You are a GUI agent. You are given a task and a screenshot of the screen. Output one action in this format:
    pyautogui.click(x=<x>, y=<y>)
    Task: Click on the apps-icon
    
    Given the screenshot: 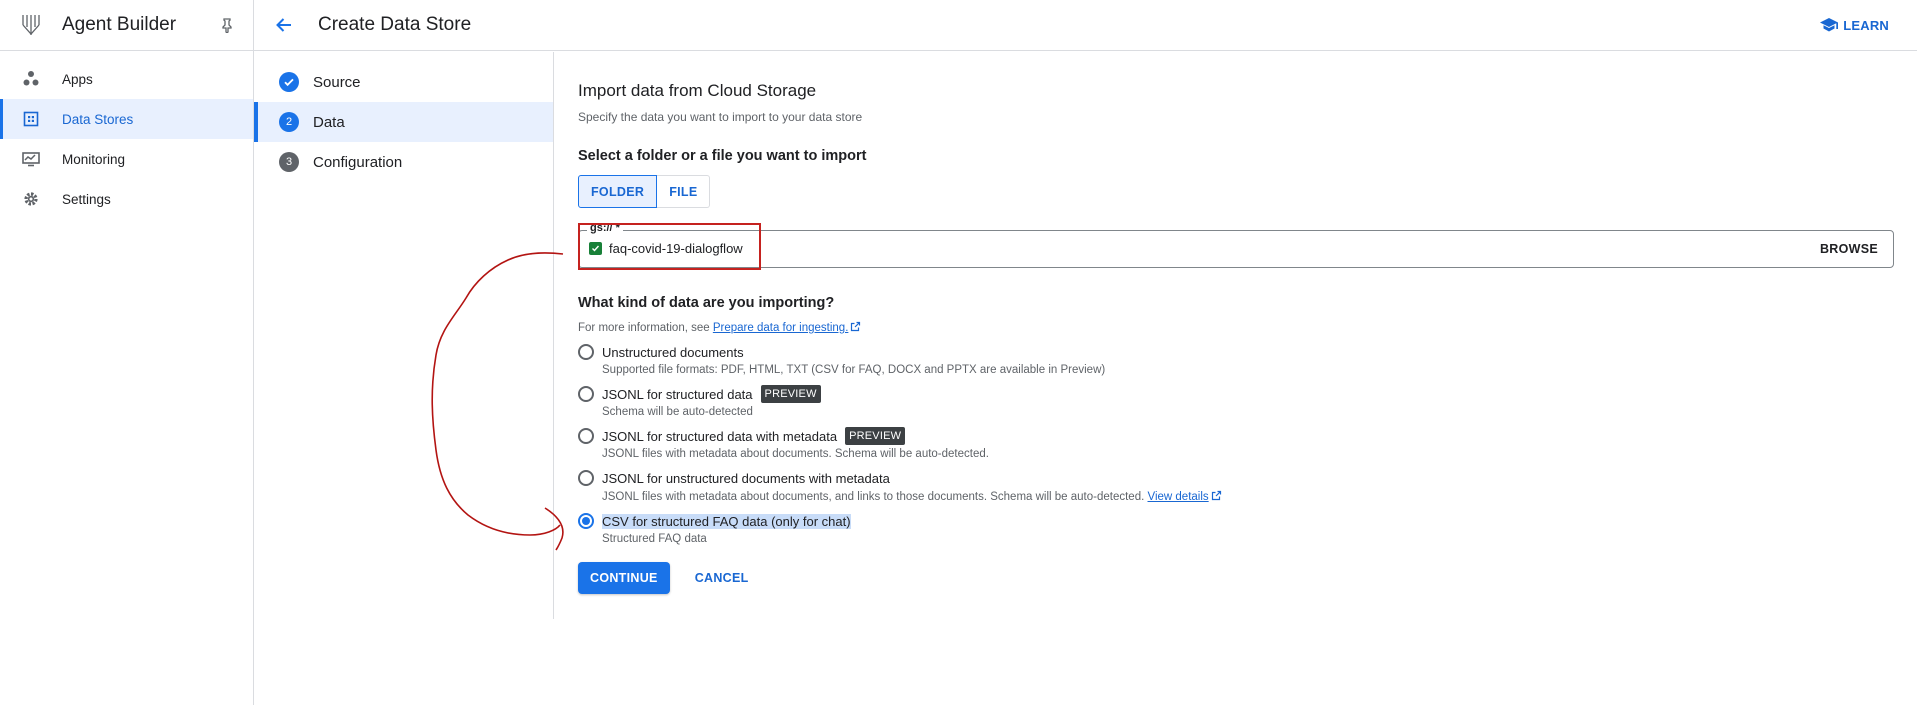 What is the action you would take?
    pyautogui.click(x=31, y=79)
    